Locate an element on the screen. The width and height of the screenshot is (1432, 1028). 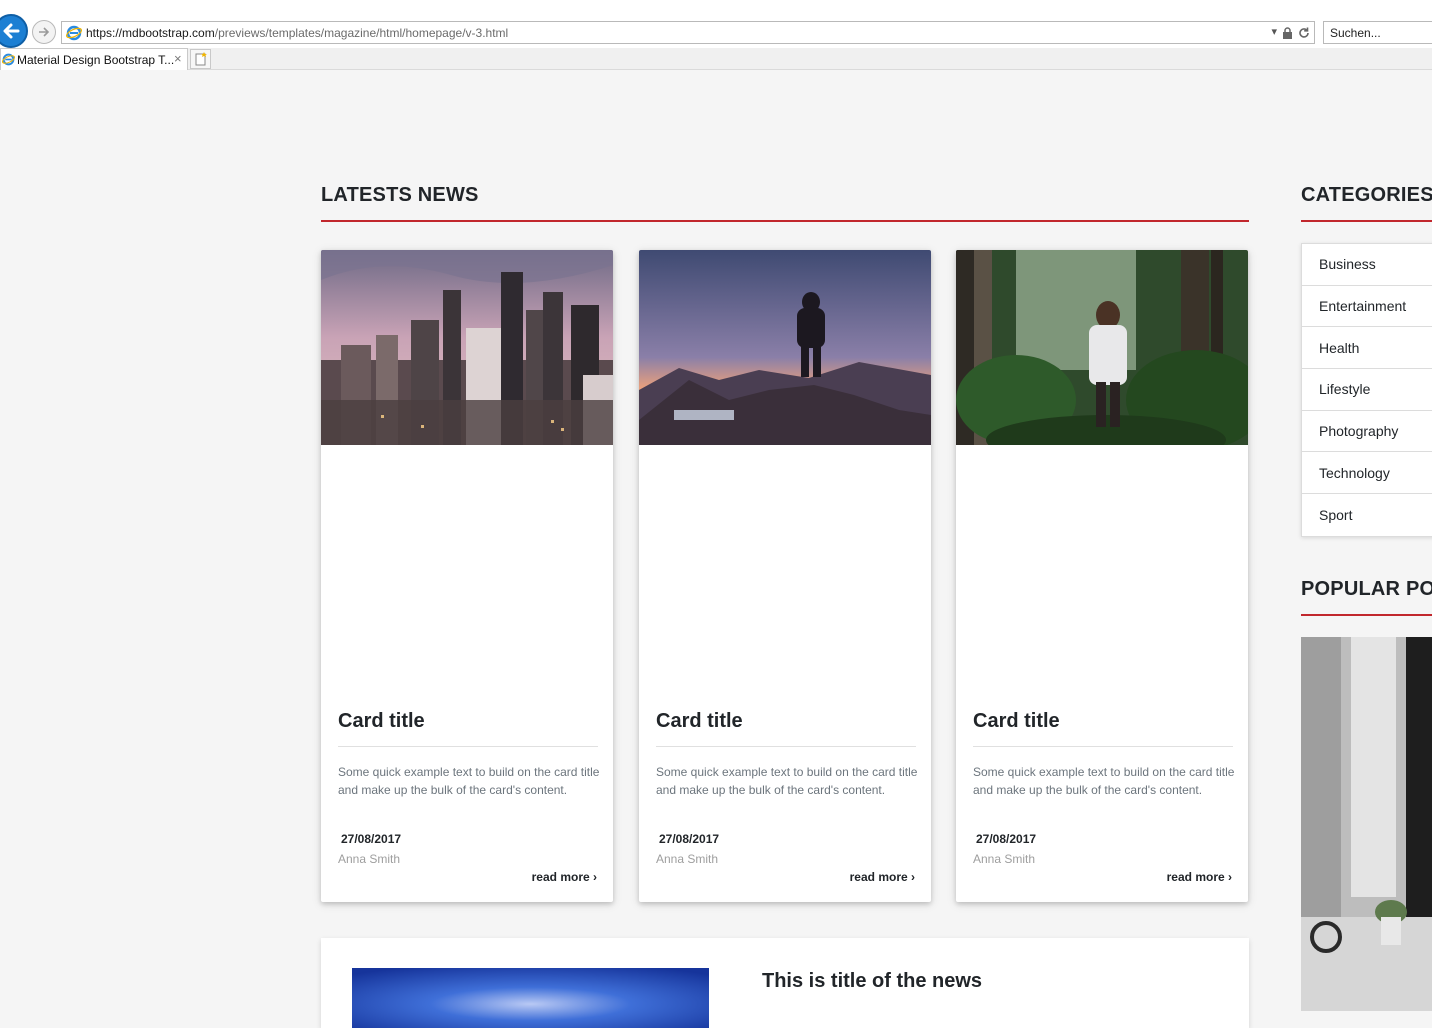
new-tab-icon is located at coordinates (201, 59).